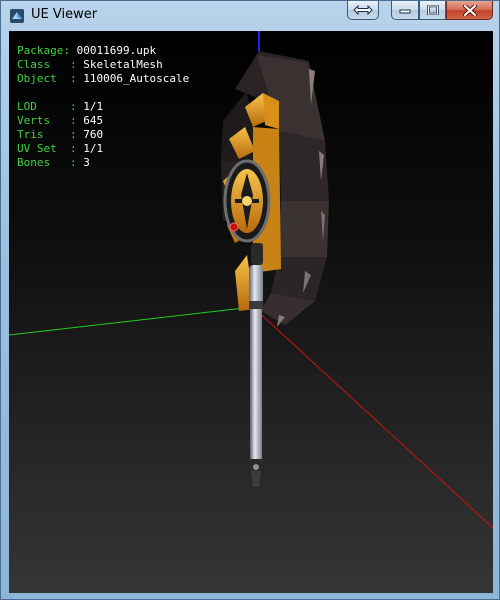 Image resolution: width=500 pixels, height=600 pixels. I want to click on red-gem, so click(234, 227).